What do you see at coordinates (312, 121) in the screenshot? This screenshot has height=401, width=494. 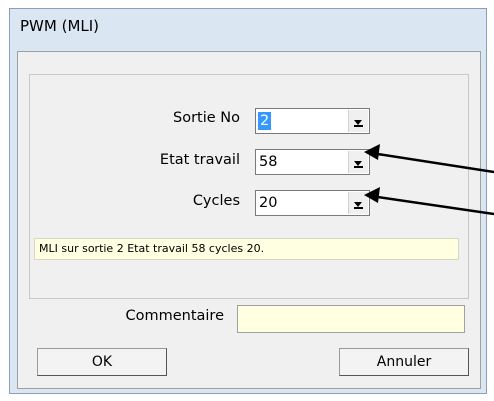 I see `sortie-combobox: 2` at bounding box center [312, 121].